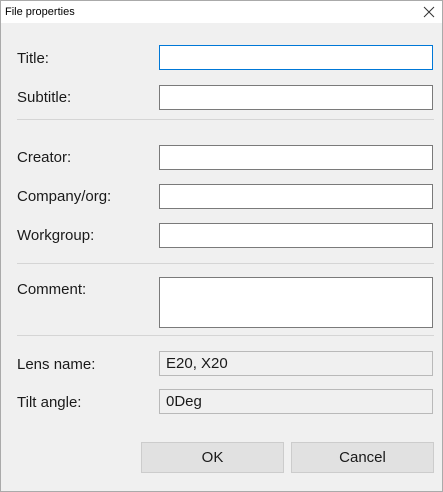 The height and width of the screenshot is (492, 443). Describe the element at coordinates (296, 401) in the screenshot. I see `tilt-angle-field` at that location.